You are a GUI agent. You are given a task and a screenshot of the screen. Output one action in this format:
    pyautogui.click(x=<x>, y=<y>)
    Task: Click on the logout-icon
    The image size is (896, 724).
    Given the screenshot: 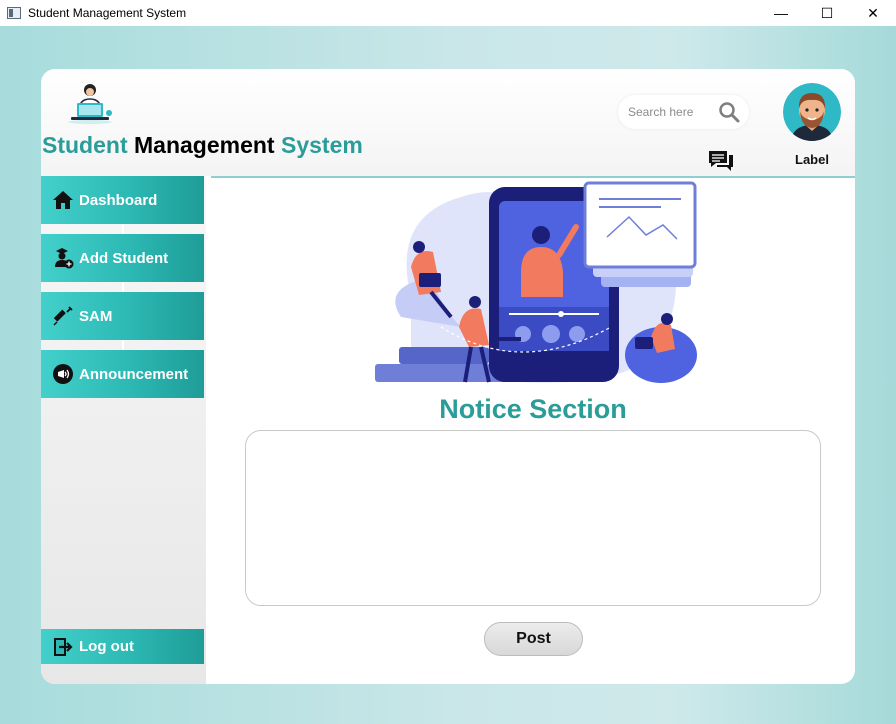 What is the action you would take?
    pyautogui.click(x=63, y=647)
    